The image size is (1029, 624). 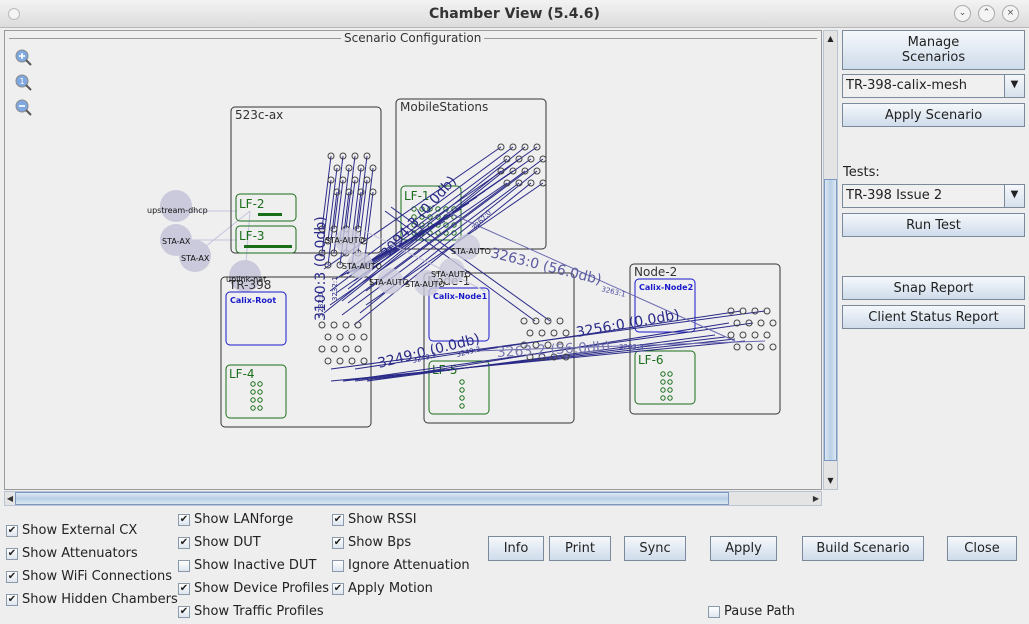 What do you see at coordinates (830, 39) in the screenshot?
I see `scroll-up-arrow-icon: ▲` at bounding box center [830, 39].